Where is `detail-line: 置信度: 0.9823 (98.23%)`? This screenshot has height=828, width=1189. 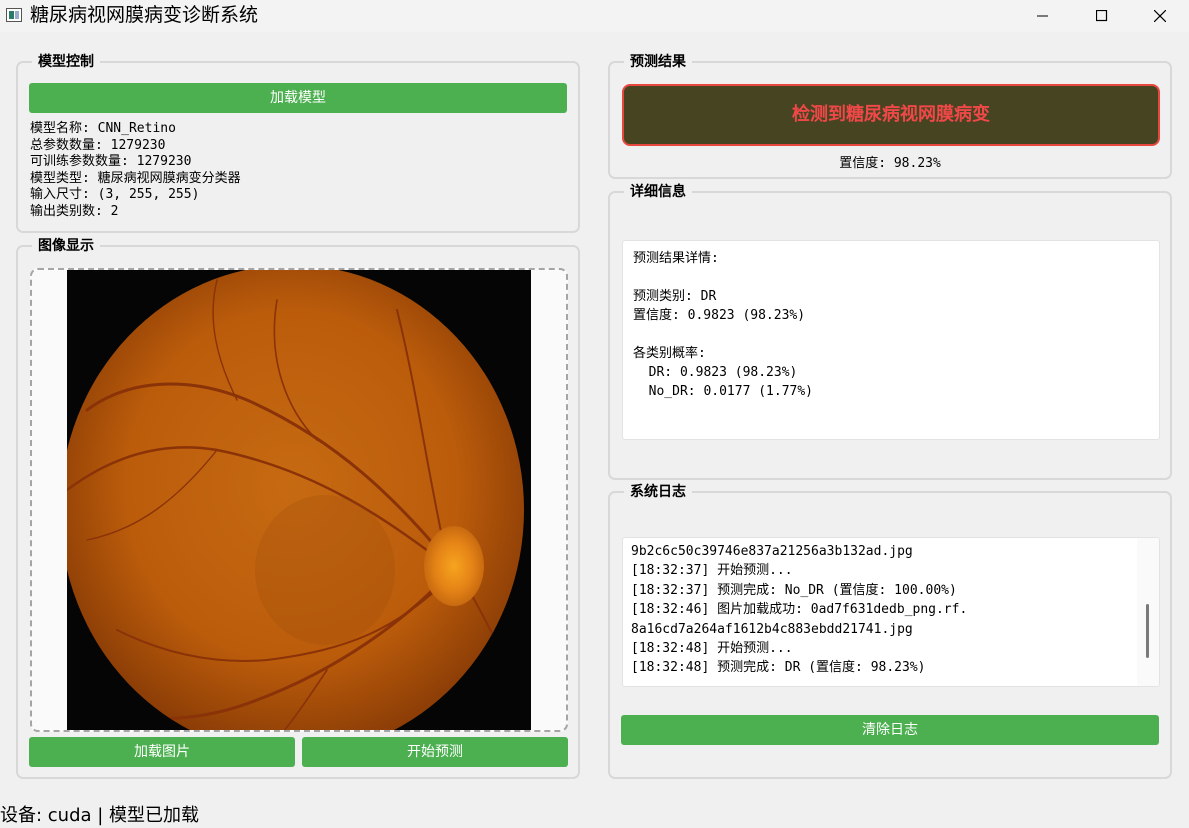
detail-line: 置信度: 0.9823 (98.23%) is located at coordinates (719, 315).